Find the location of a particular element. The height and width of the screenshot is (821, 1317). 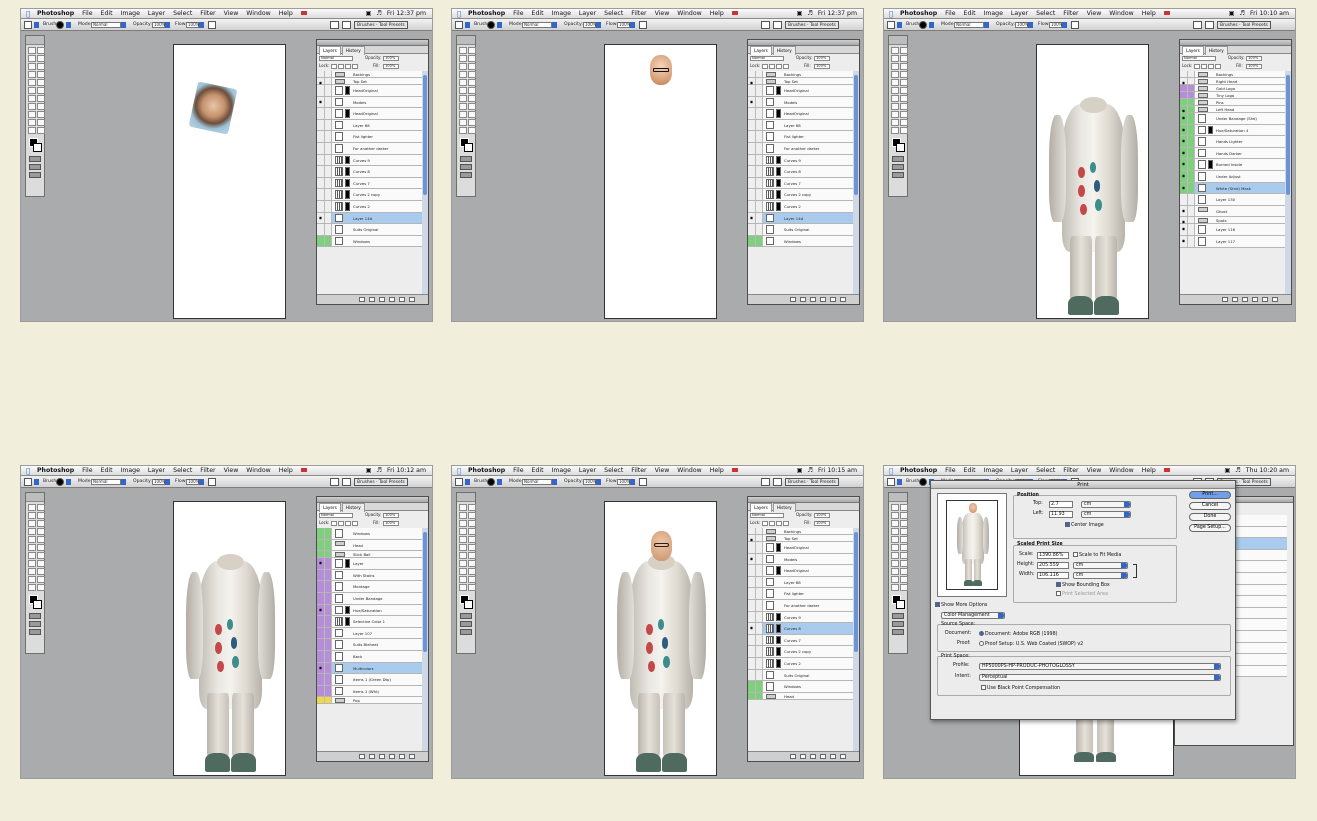

layer-row: Selective Color 1 is located at coordinates (369, 622).